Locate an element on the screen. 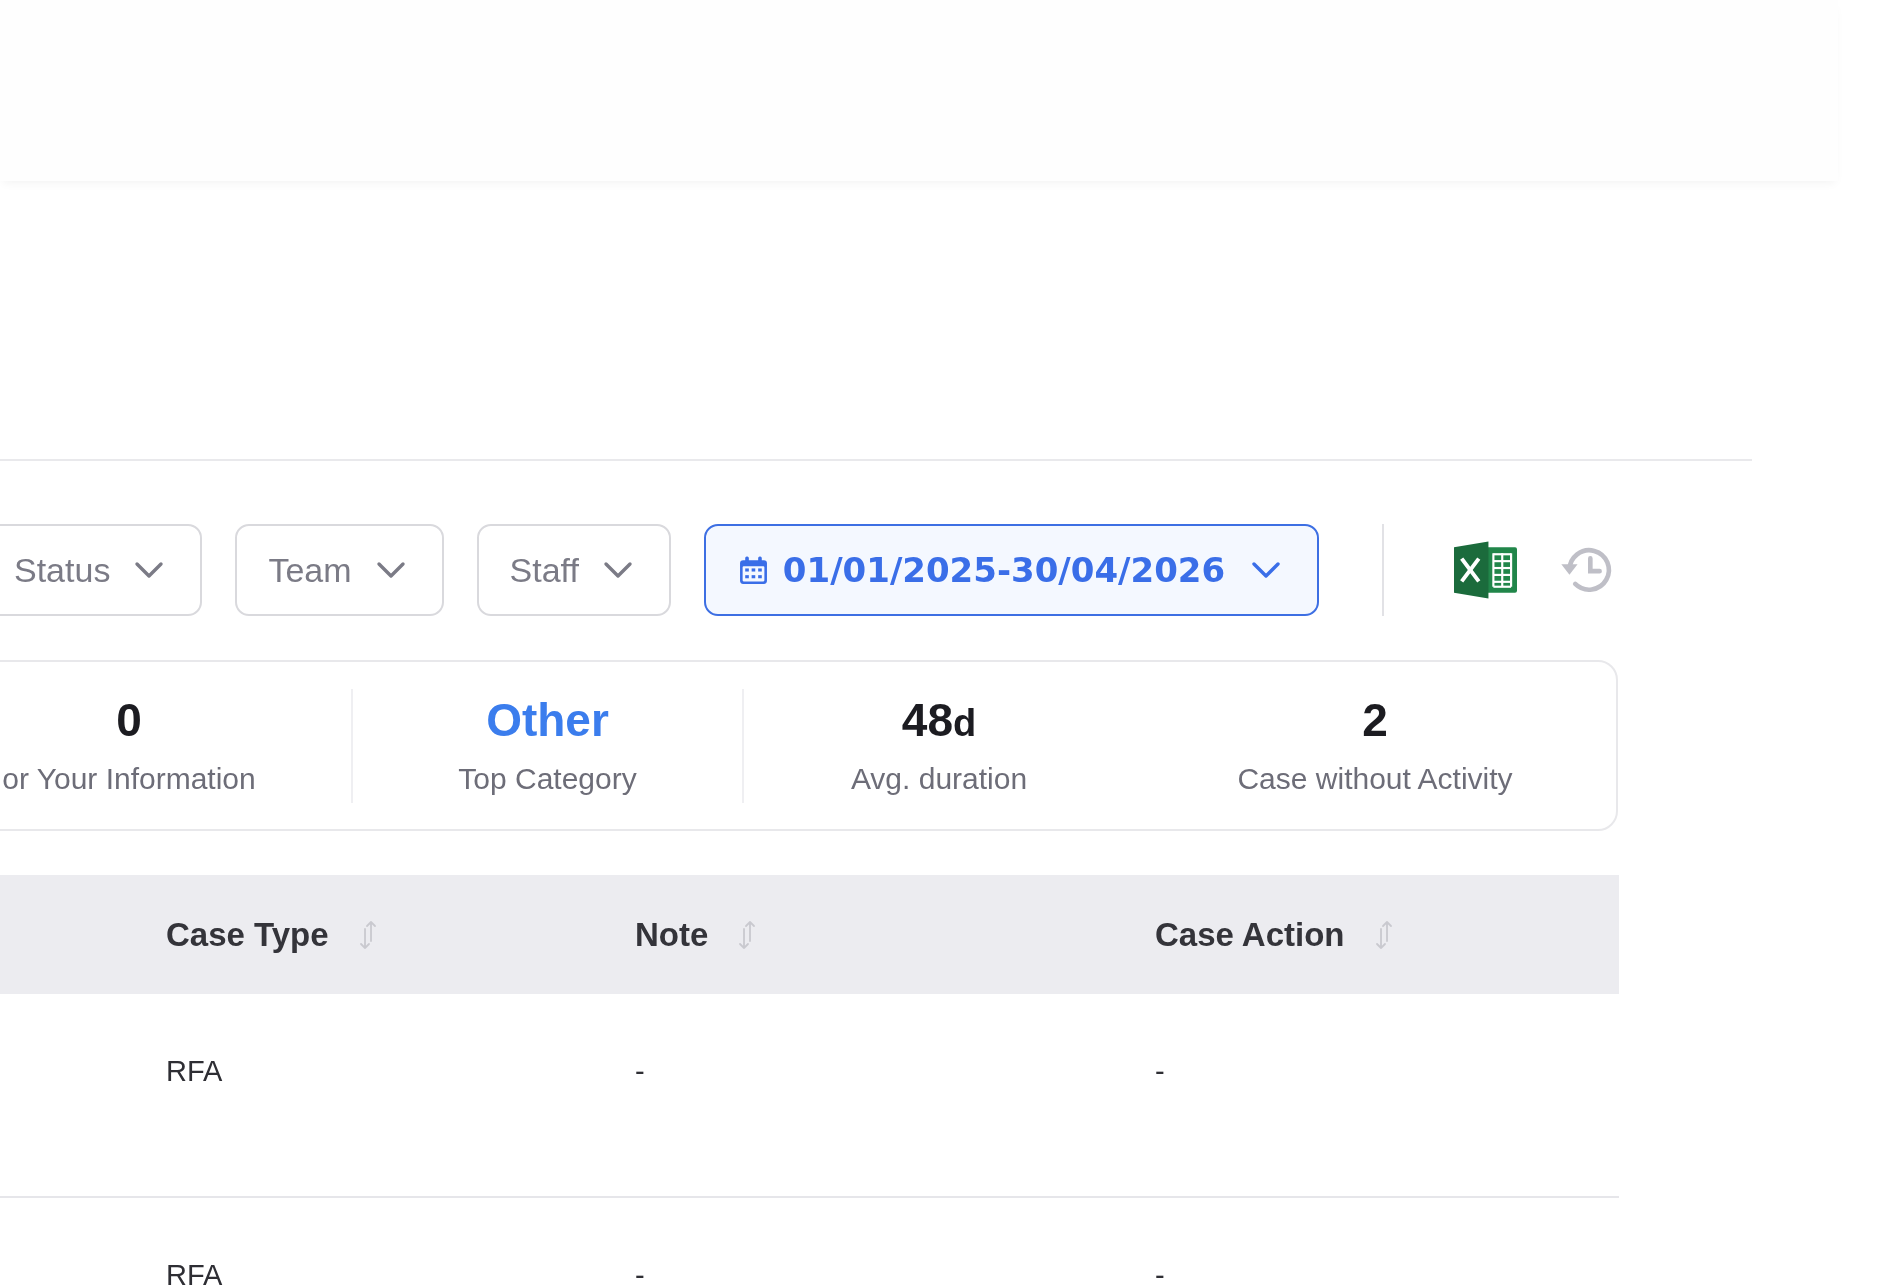 This screenshot has height=1288, width=1892. stat-value: 0 is located at coordinates (129, 719).